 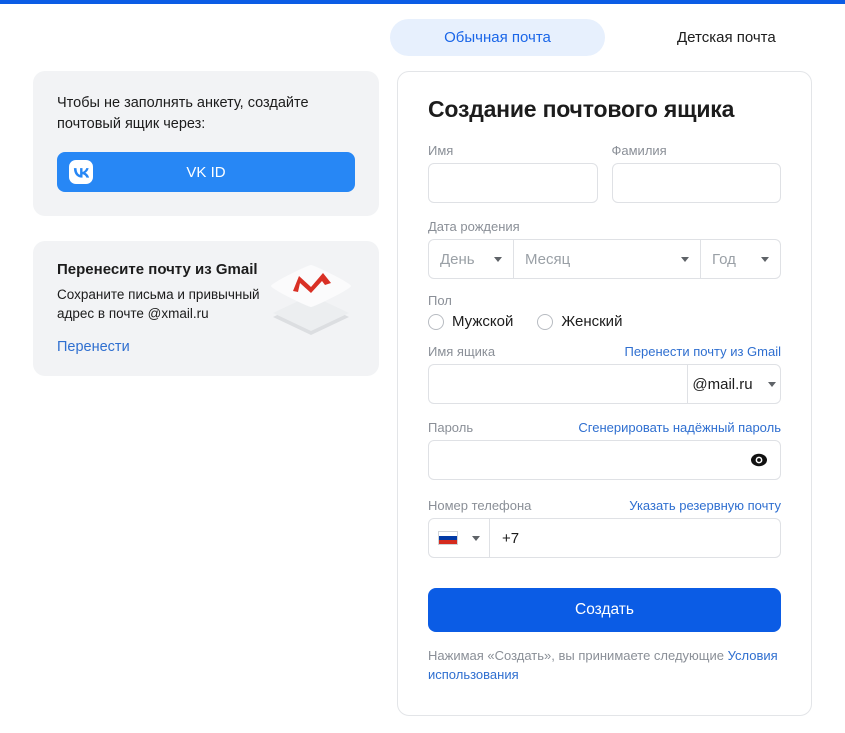 What do you see at coordinates (457, 259) in the screenshot?
I see `birth-day-value: День` at bounding box center [457, 259].